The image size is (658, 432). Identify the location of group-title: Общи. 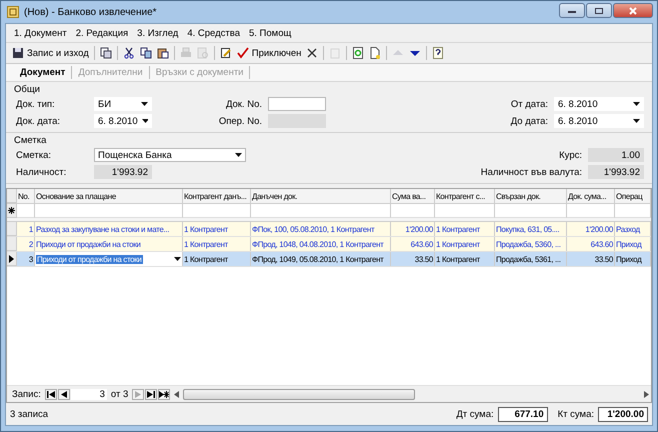
(27, 89).